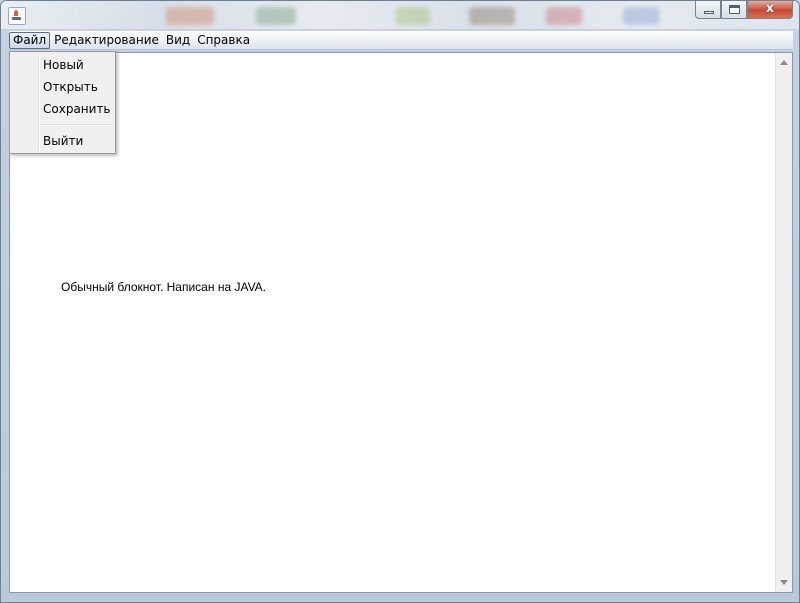 This screenshot has height=603, width=800. Describe the element at coordinates (78, 65) in the screenshot. I see `menu-item-new: Новый` at that location.